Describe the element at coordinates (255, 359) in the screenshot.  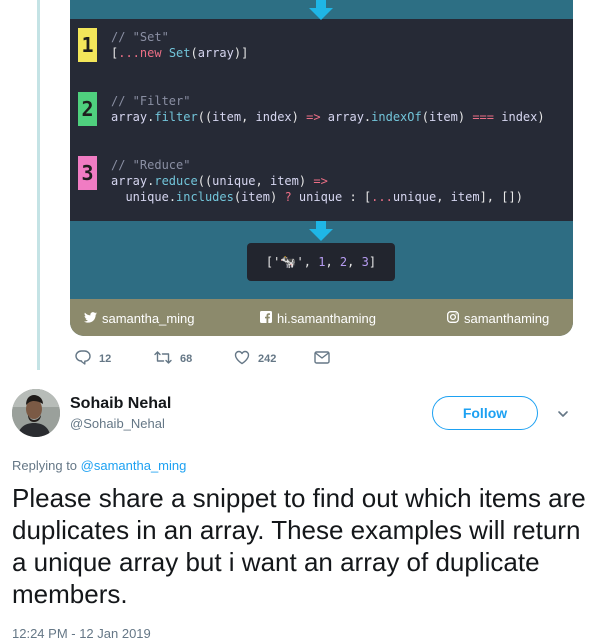
I see `like-button: 242` at that location.